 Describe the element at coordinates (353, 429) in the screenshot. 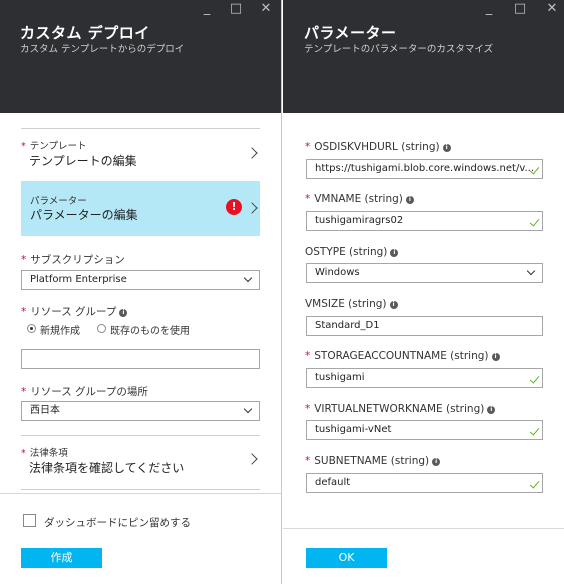

I see `param-value-virtualnetworkname: tushigami-vNet` at that location.